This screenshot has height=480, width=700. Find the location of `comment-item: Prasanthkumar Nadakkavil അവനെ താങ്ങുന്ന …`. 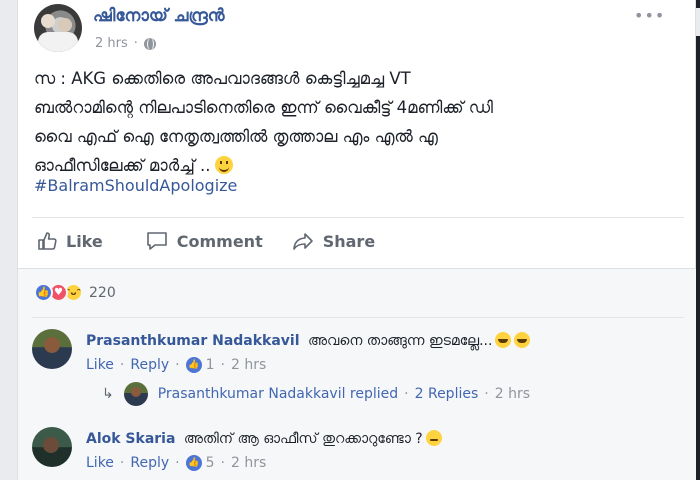

comment-item: Prasanthkumar Nadakkavil അവനെ താങ്ങുന്ന … is located at coordinates (281, 351).